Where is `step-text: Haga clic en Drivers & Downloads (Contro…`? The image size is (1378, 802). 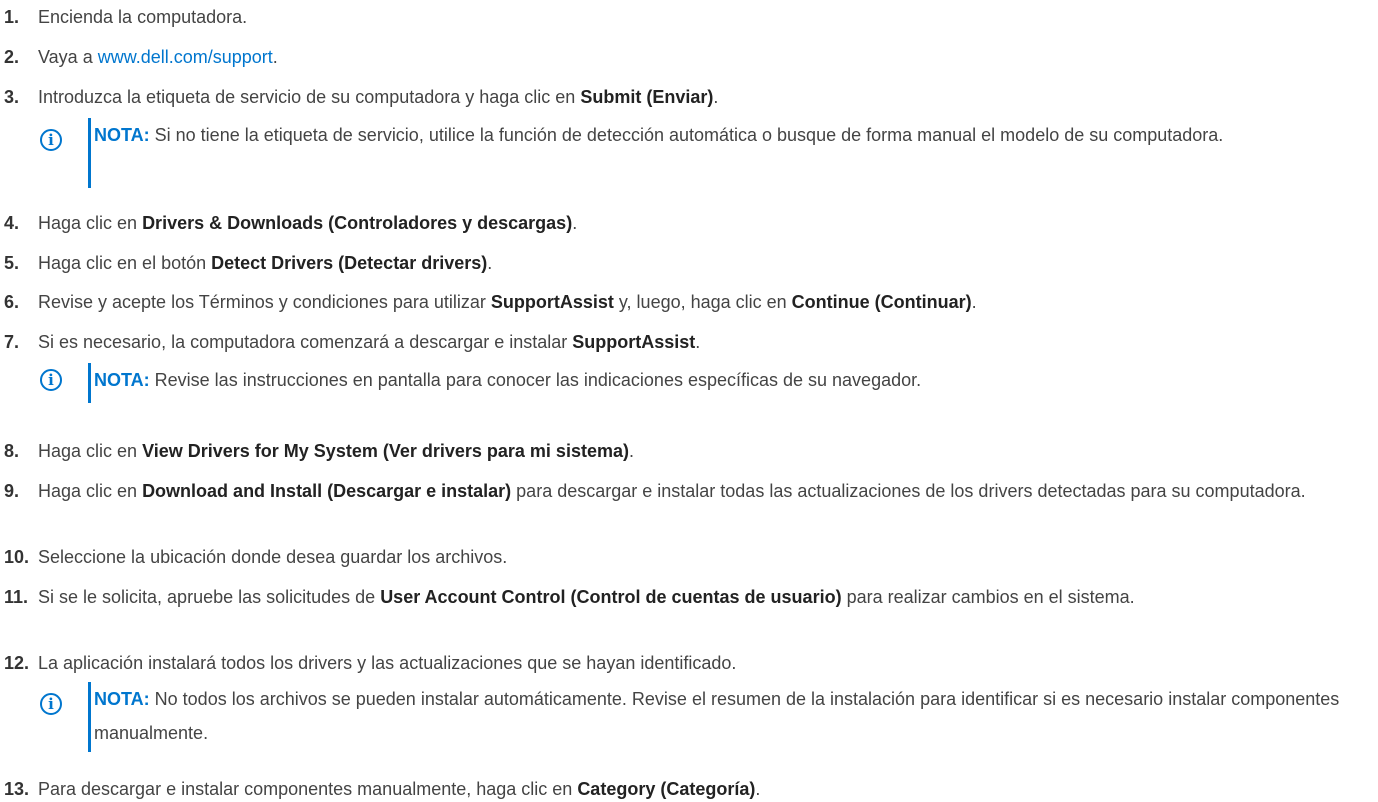
step-text: Haga clic en Drivers & Downloads (Contro… is located at coordinates (308, 223).